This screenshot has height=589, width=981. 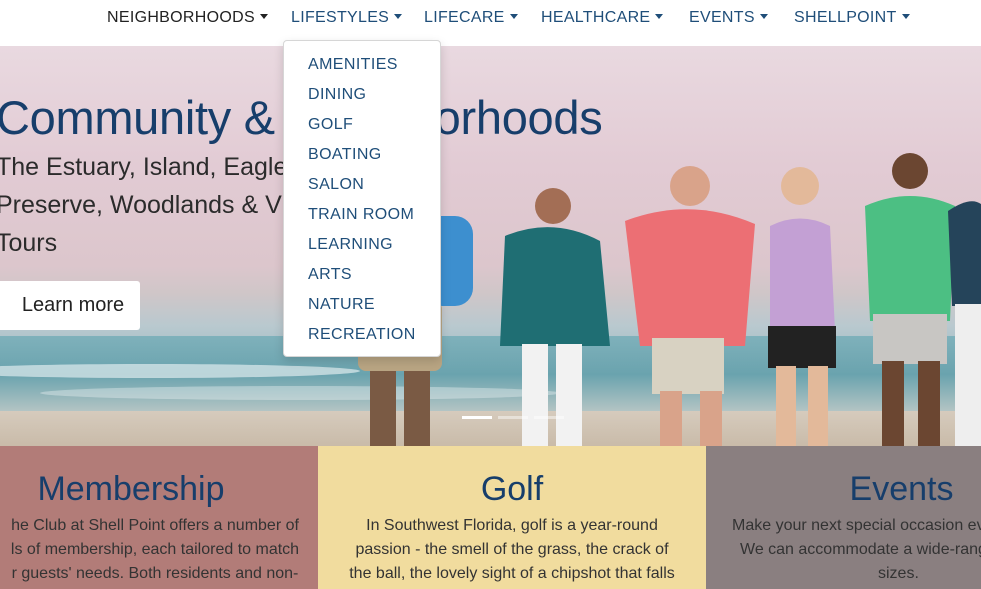 I want to click on dropdown-item-boating: BOATING, so click(x=345, y=155).